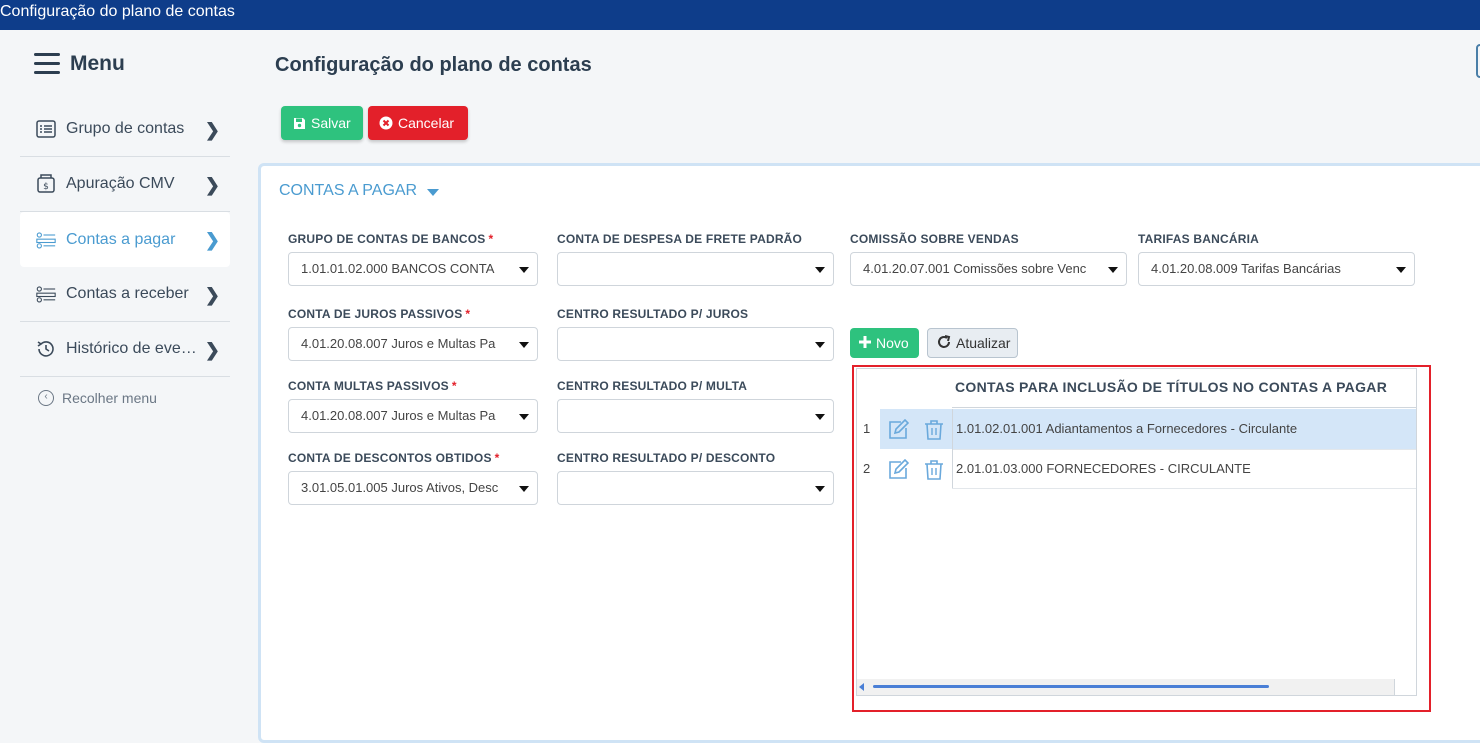 This screenshot has height=743, width=1480. Describe the element at coordinates (97, 63) in the screenshot. I see `menu-title: Menu` at that location.